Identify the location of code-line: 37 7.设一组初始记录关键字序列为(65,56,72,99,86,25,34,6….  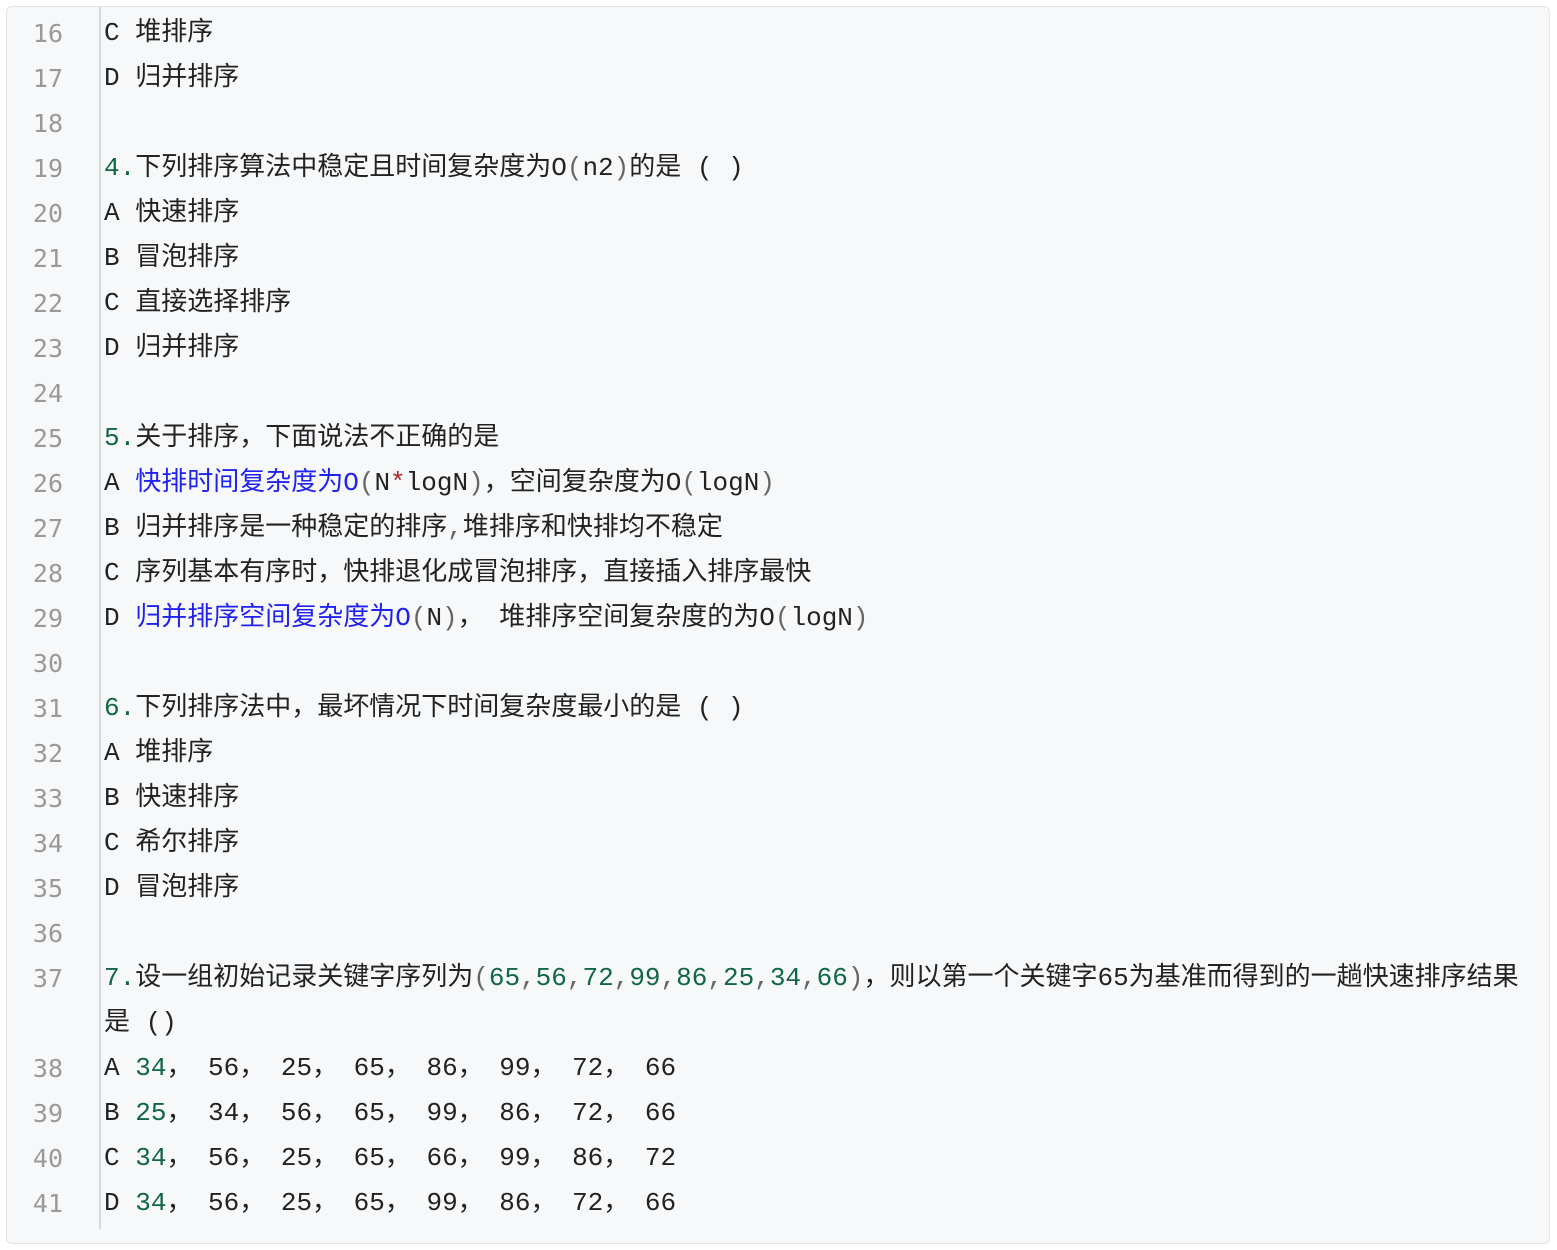
(778, 1001).